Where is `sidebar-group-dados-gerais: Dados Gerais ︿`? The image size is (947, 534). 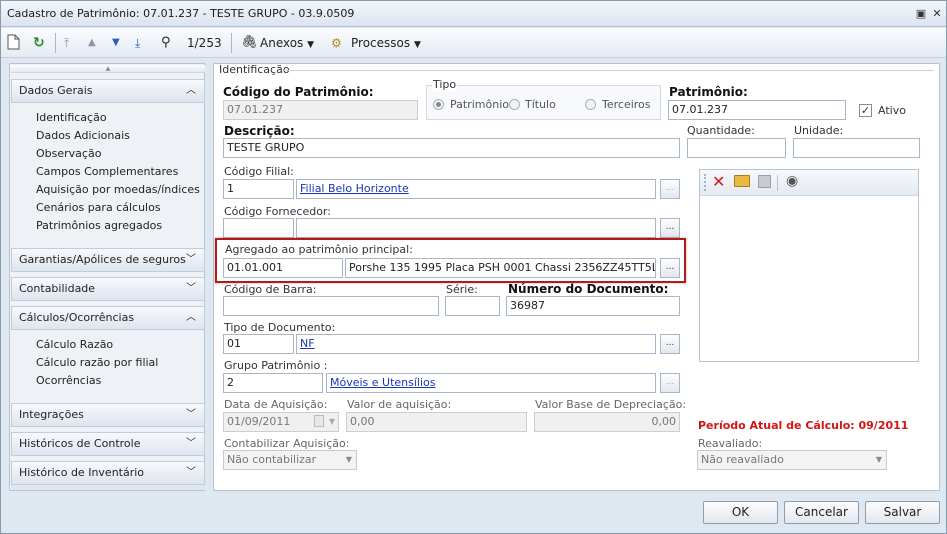 sidebar-group-dados-gerais: Dados Gerais ︿ is located at coordinates (108, 91).